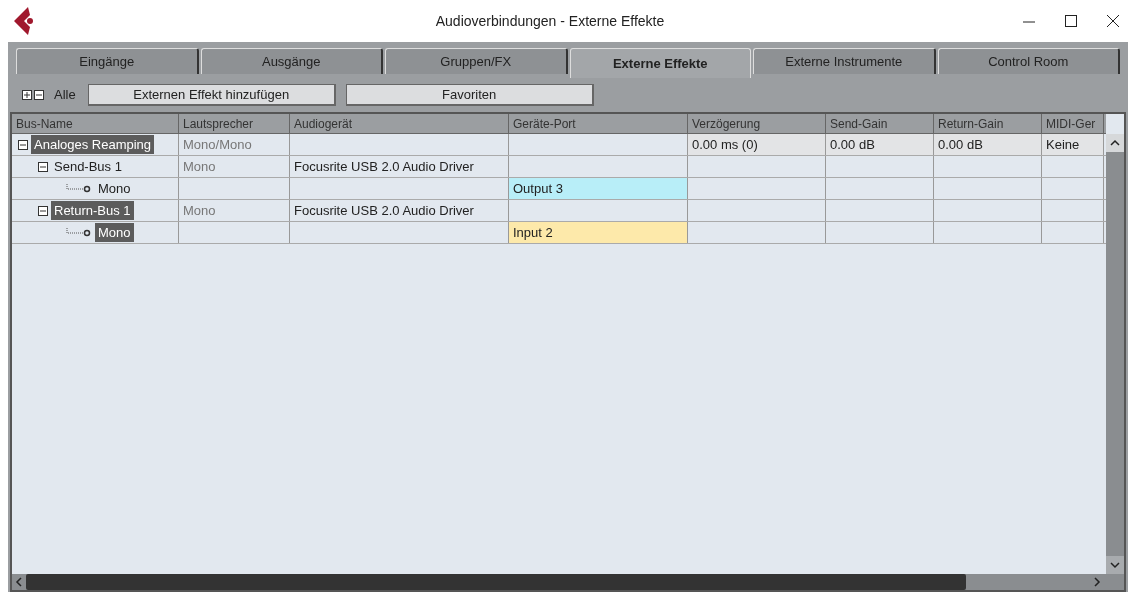 This screenshot has width=1136, height=592. I want to click on column-header: Audiogerät, so click(399, 123).